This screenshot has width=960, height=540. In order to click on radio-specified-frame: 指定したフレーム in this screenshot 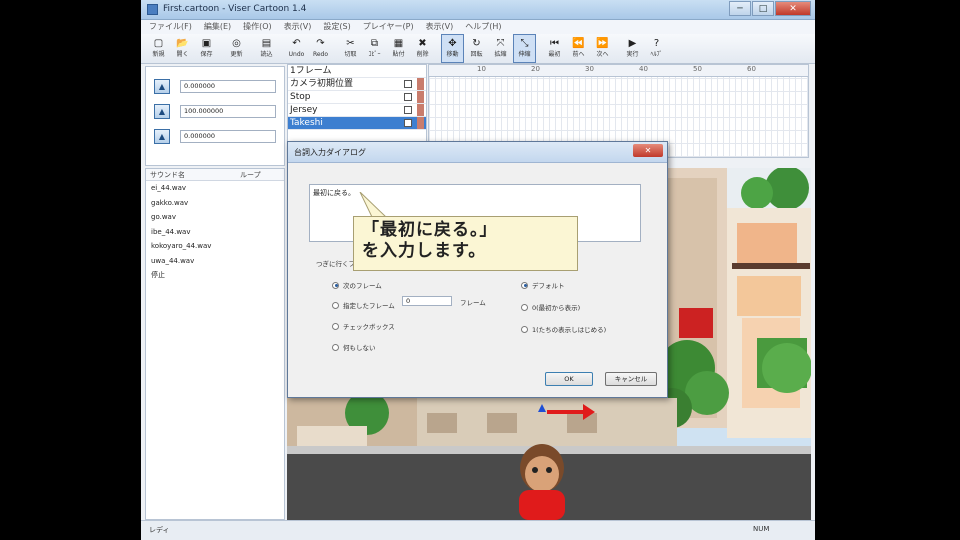, I will do `click(363, 305)`.